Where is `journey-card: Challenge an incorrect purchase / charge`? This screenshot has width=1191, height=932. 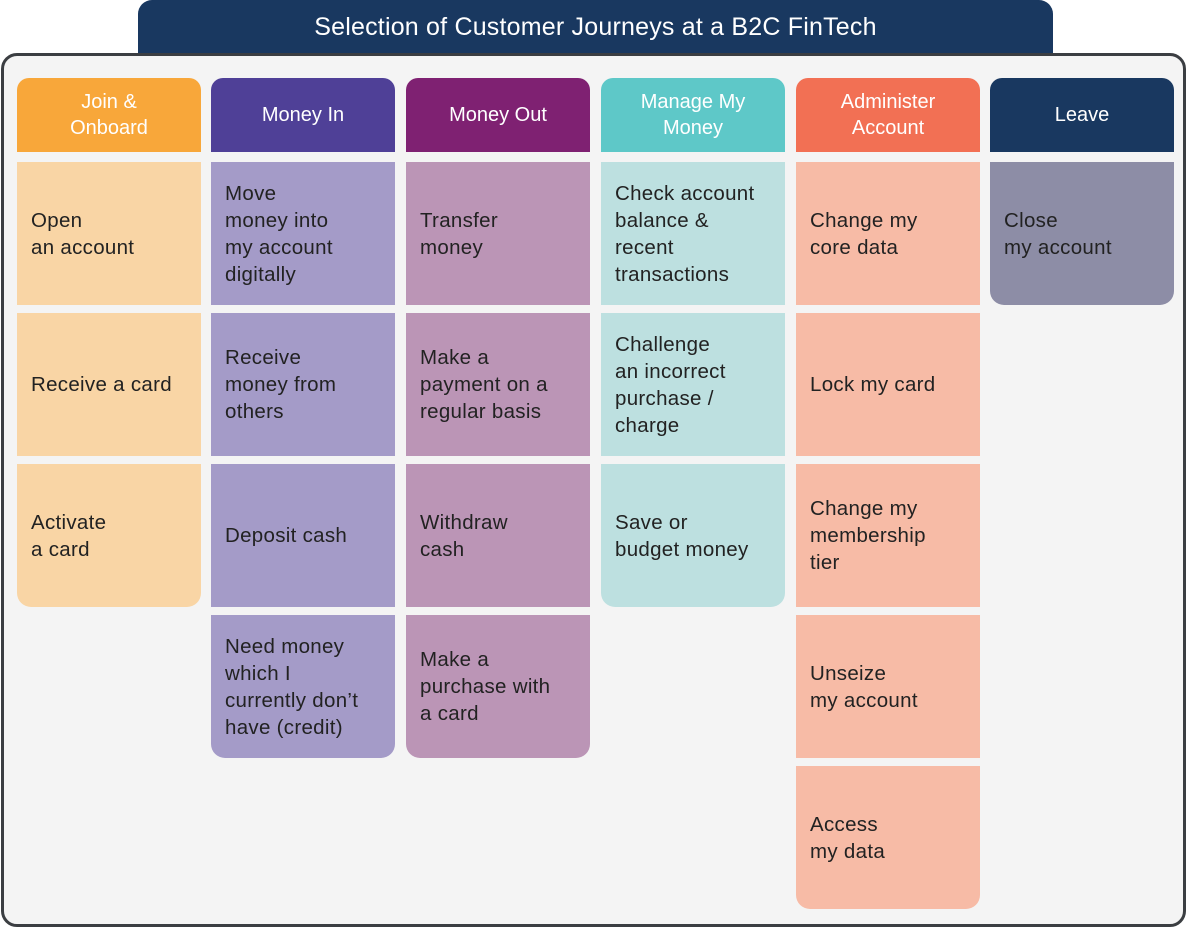
journey-card: Challenge an incorrect purchase / charge is located at coordinates (693, 384).